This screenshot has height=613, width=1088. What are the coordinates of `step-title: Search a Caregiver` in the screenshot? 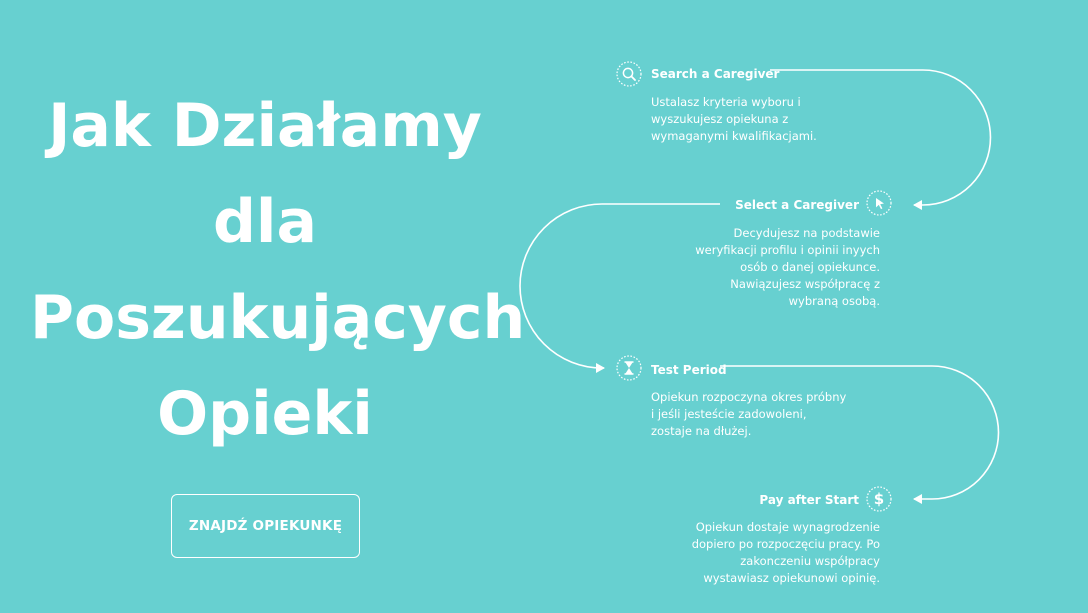 It's located at (715, 74).